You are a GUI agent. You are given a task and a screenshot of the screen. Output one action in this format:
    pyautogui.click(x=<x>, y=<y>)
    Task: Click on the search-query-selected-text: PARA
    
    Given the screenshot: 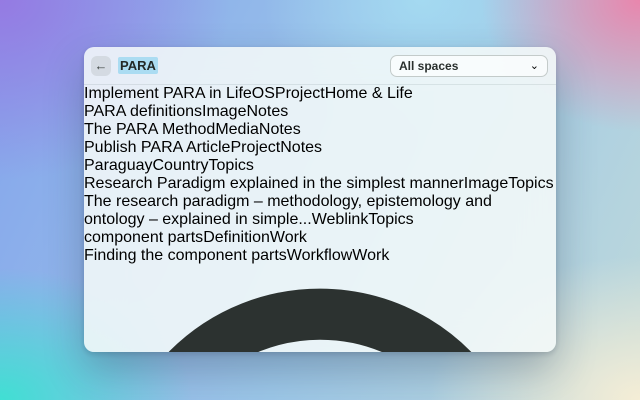 What is the action you would take?
    pyautogui.click(x=138, y=65)
    